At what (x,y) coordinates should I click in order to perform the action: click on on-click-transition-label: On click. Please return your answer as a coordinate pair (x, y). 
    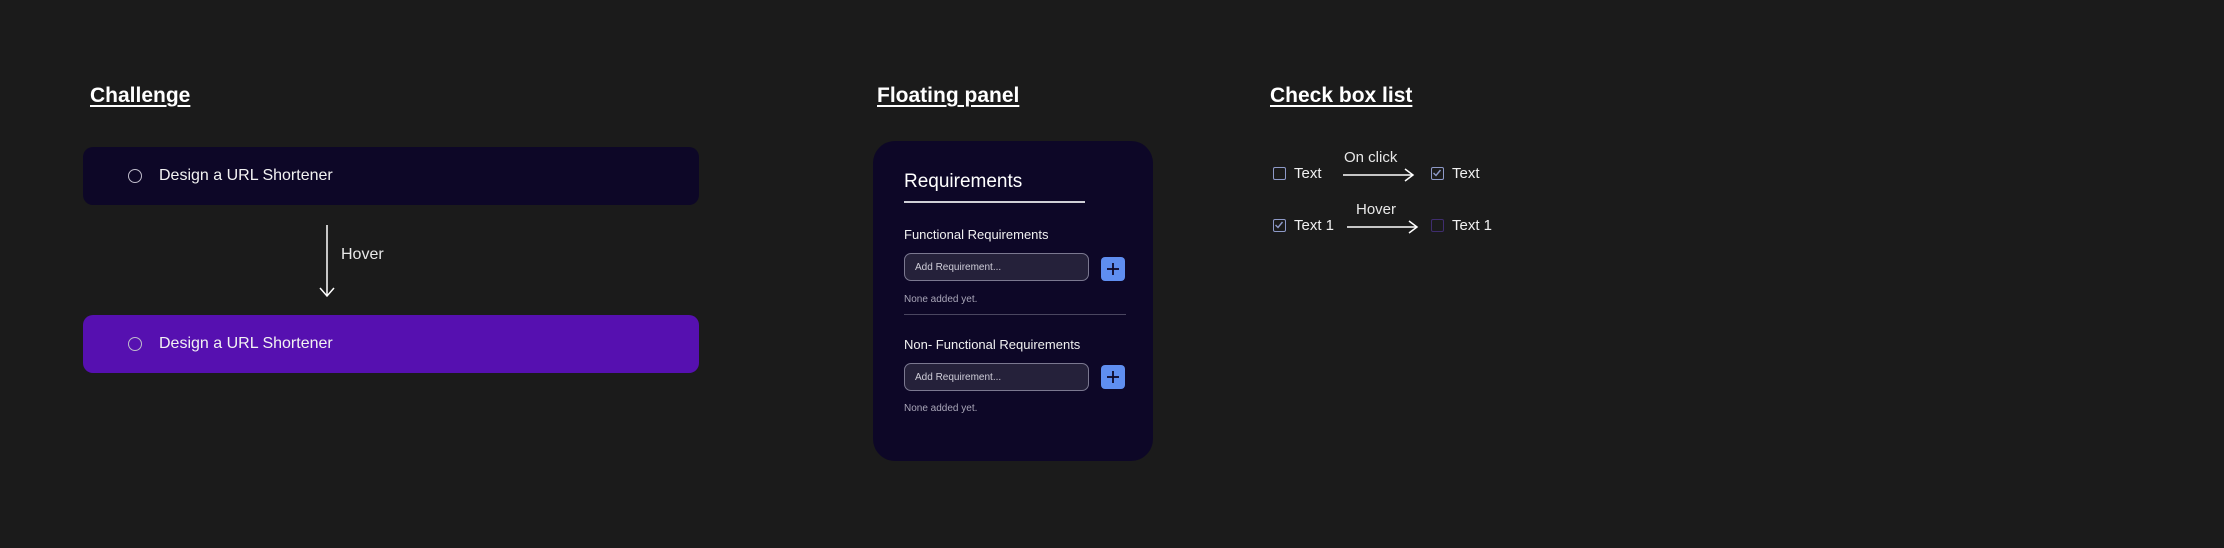
    Looking at the image, I should click on (1371, 157).